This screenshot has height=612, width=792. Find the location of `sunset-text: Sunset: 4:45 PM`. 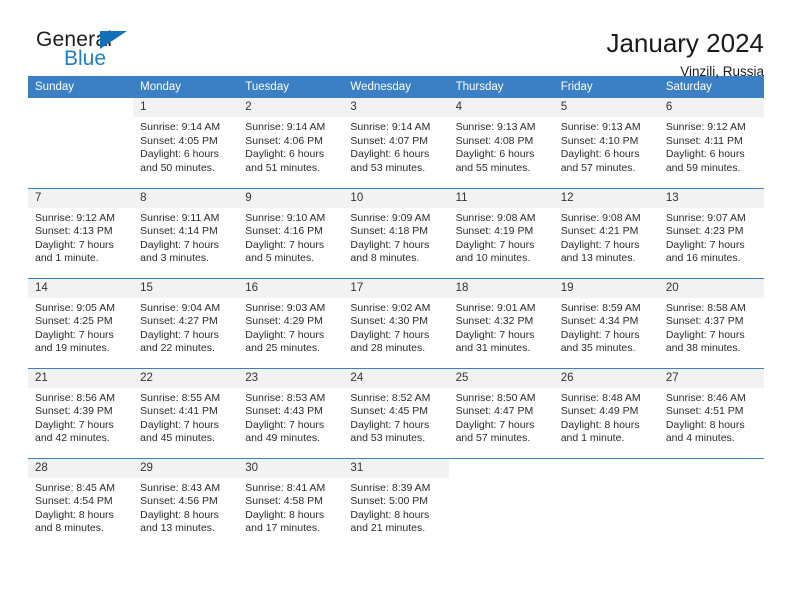

sunset-text: Sunset: 4:45 PM is located at coordinates (389, 411).